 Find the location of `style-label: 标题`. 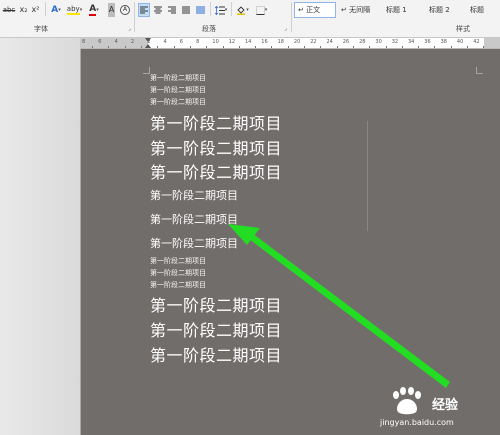

style-label: 标题 is located at coordinates (477, 10).